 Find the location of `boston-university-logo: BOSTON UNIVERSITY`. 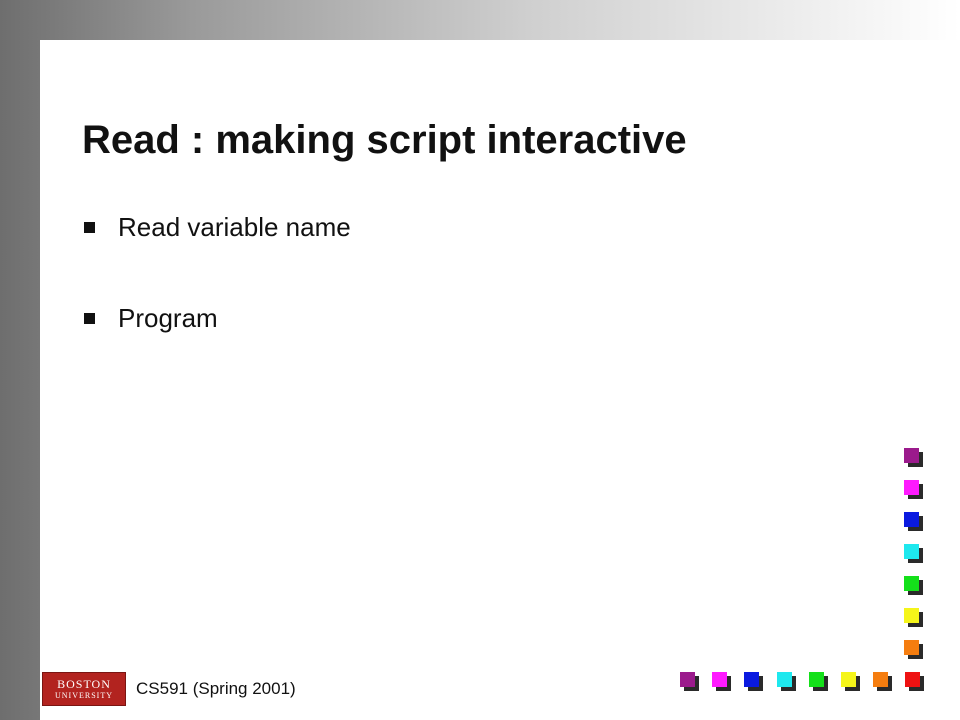

boston-university-logo: BOSTON UNIVERSITY is located at coordinates (84, 689).